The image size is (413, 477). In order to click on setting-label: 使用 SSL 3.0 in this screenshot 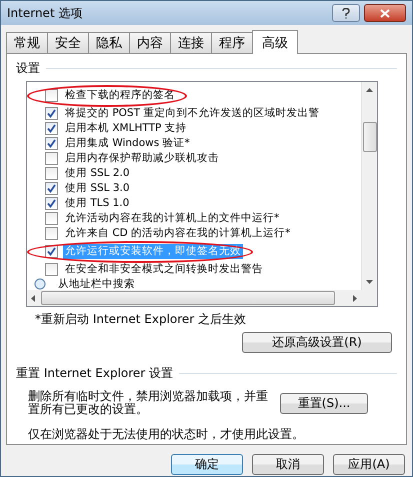, I will do `click(97, 188)`.